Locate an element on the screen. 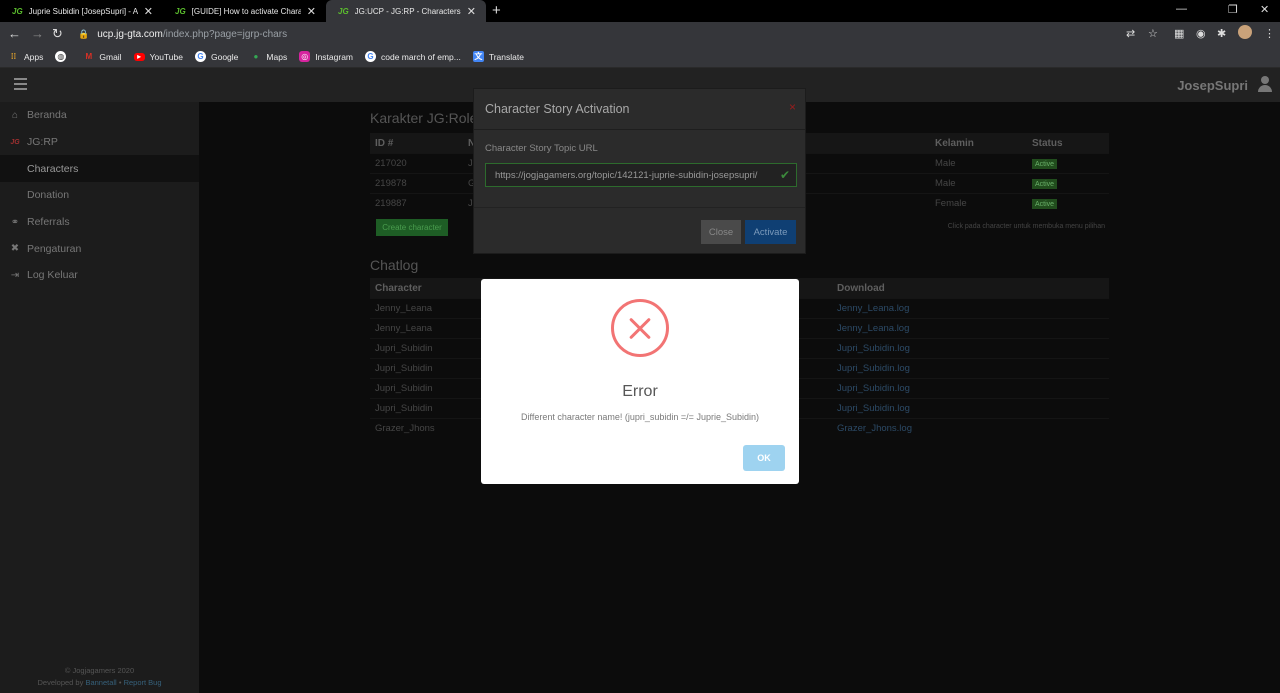 This screenshot has height=693, width=1280. wrench-icon: ✖ is located at coordinates (15, 249).